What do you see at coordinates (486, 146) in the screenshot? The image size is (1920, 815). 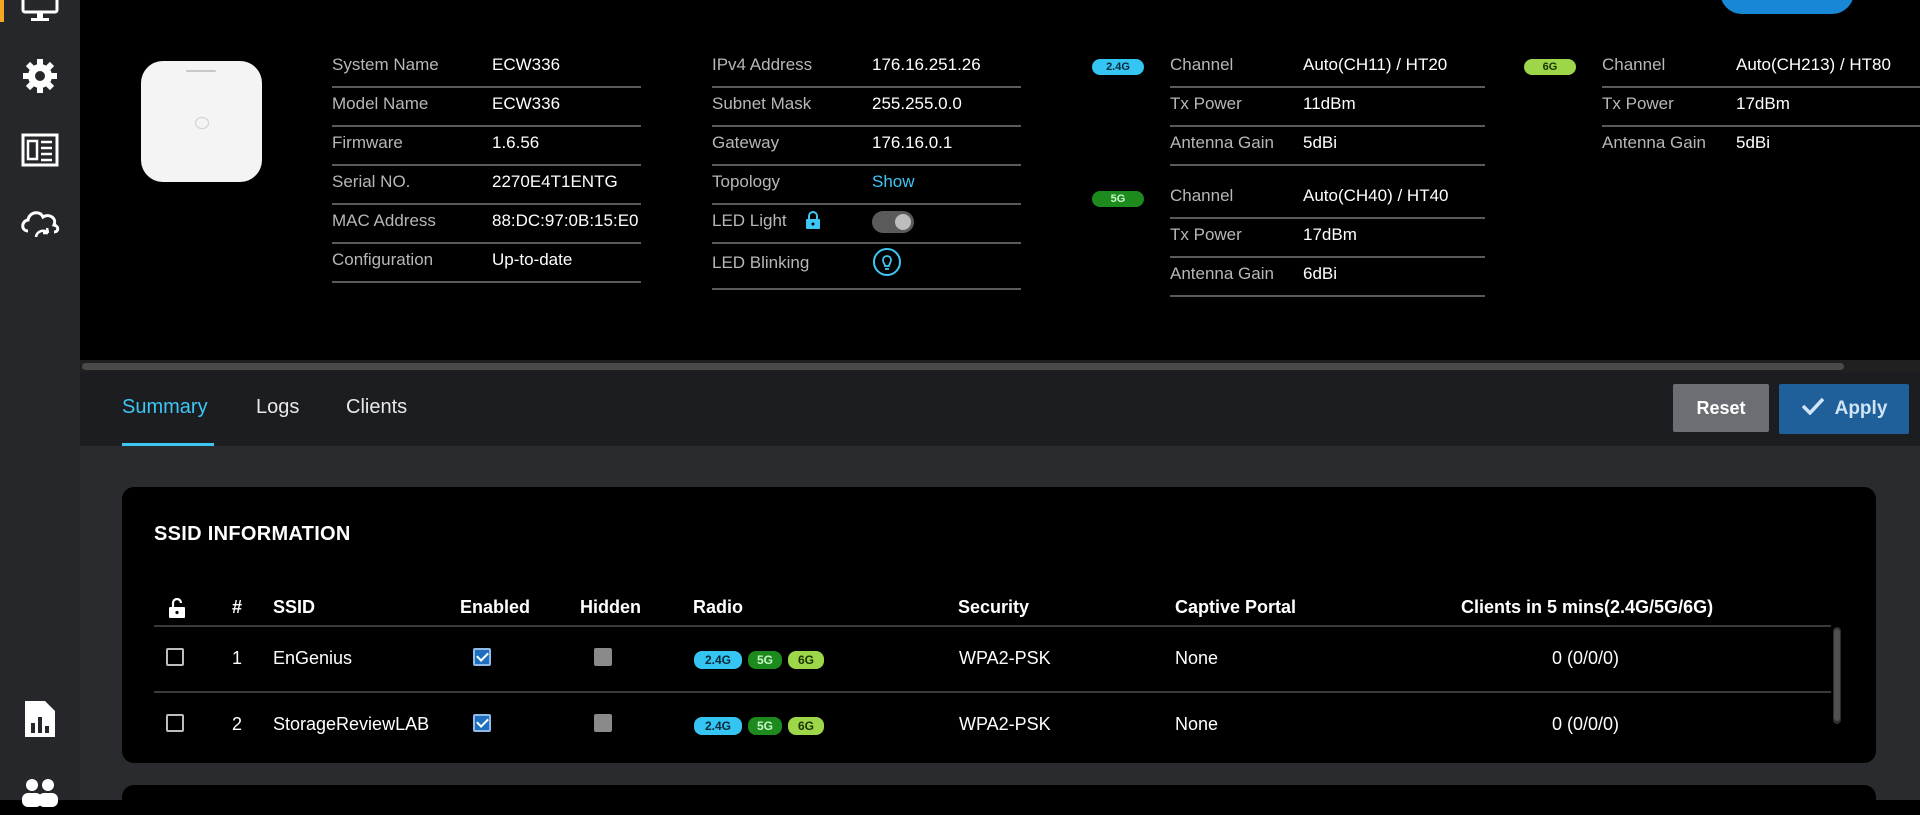 I see `info-row-firmware: Firmware 1.6.56` at bounding box center [486, 146].